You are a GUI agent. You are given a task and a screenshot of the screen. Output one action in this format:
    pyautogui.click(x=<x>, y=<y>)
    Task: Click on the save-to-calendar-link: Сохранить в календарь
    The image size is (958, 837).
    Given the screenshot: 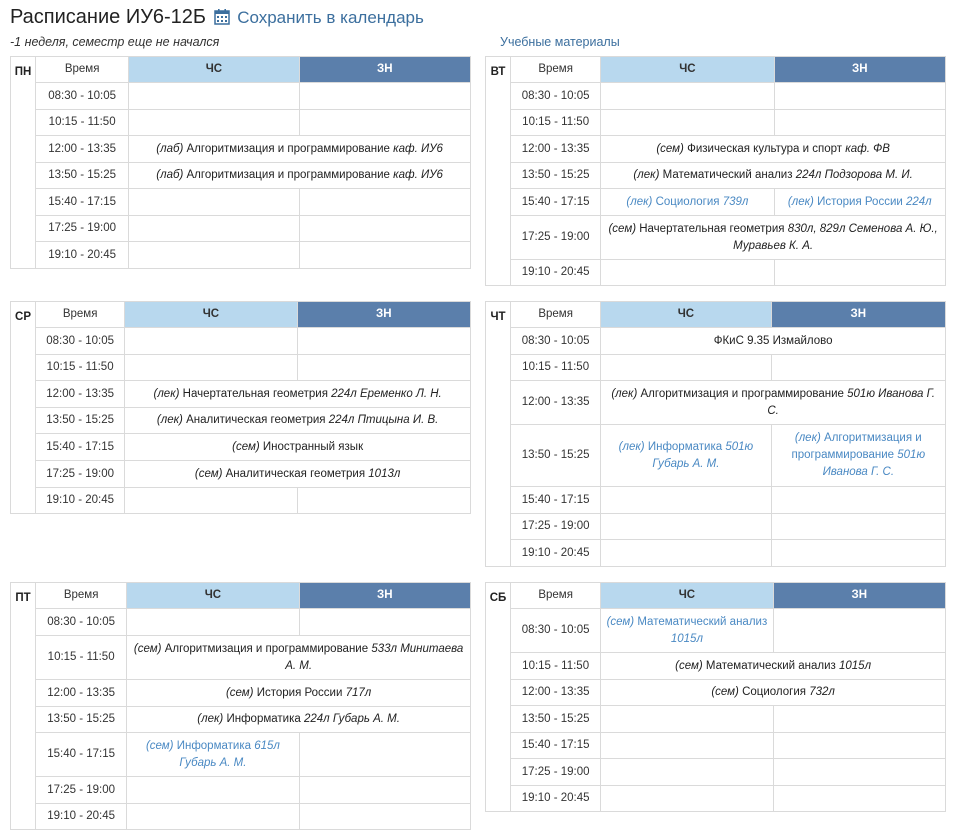 What is the action you would take?
    pyautogui.click(x=330, y=17)
    